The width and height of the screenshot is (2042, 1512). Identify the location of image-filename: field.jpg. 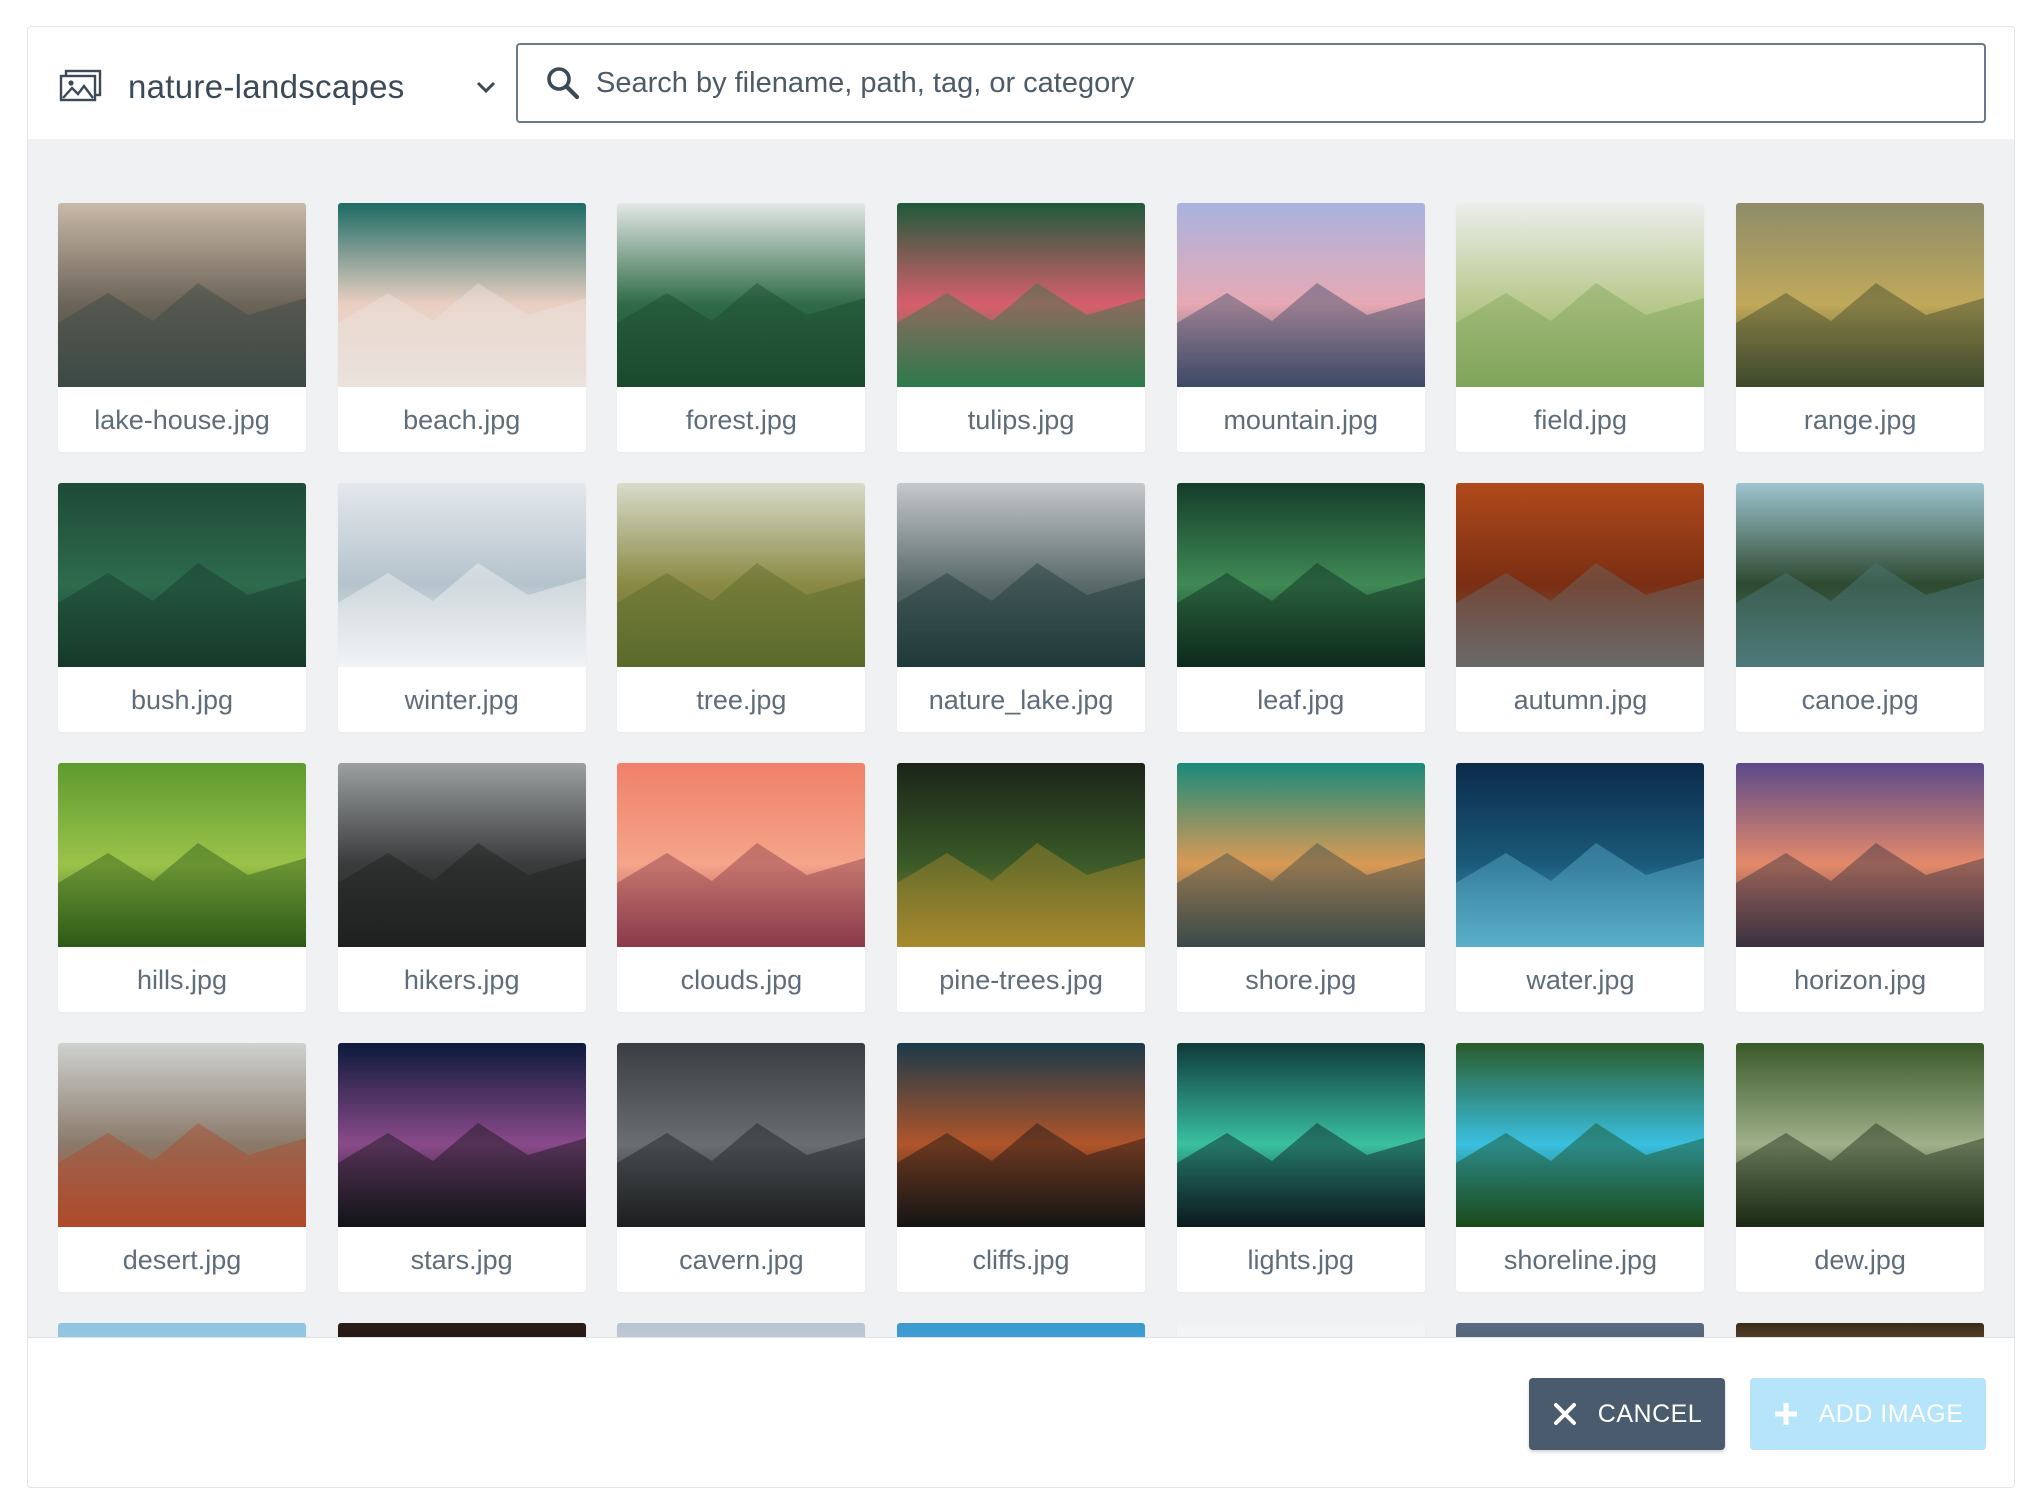
(1580, 420).